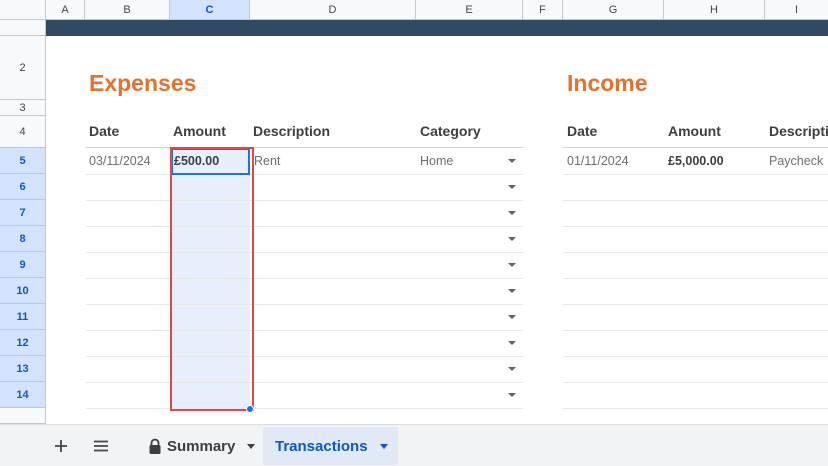 This screenshot has width=828, height=466. Describe the element at coordinates (250, 409) in the screenshot. I see `fill-handle` at that location.